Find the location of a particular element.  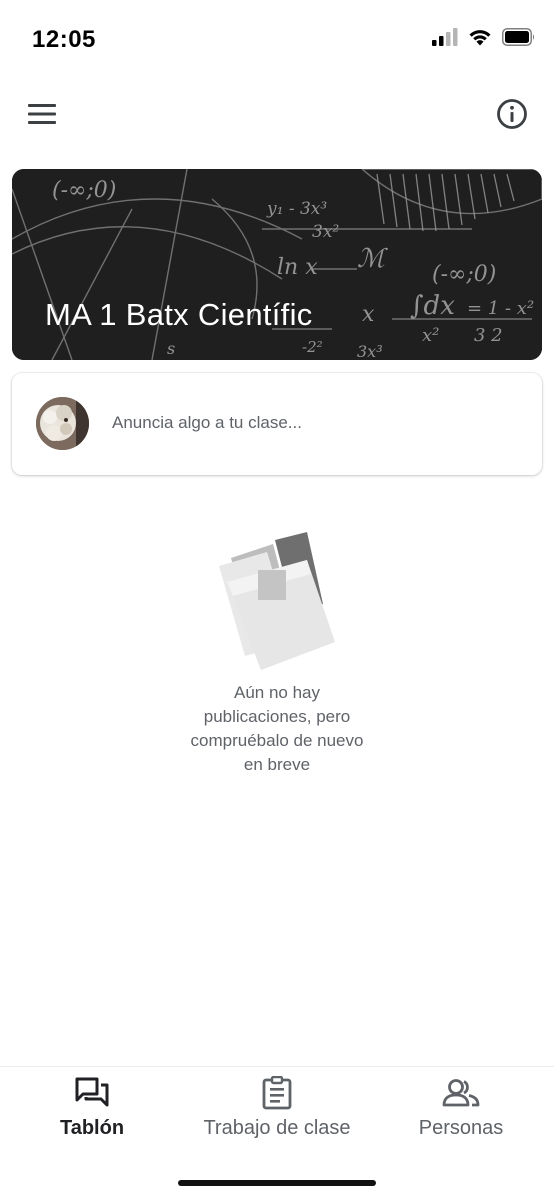

hamburger-menu-icon is located at coordinates (42, 116).